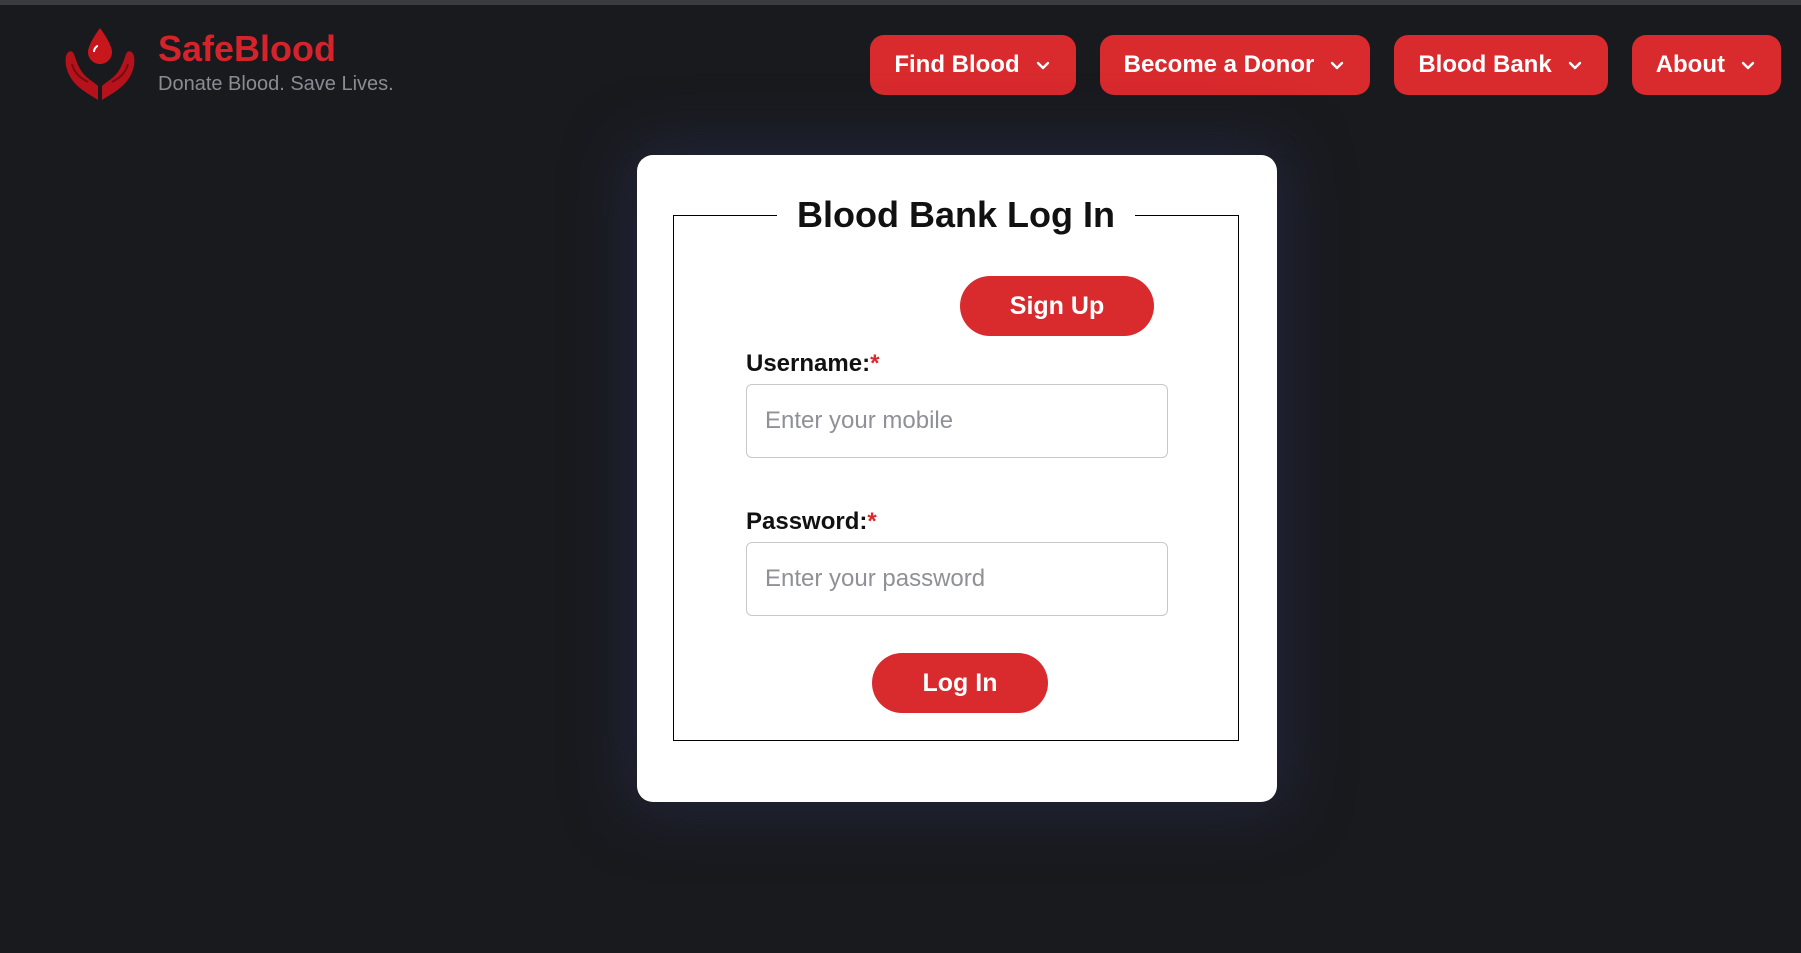  I want to click on sign-up-button: Sign Up, so click(1057, 306).